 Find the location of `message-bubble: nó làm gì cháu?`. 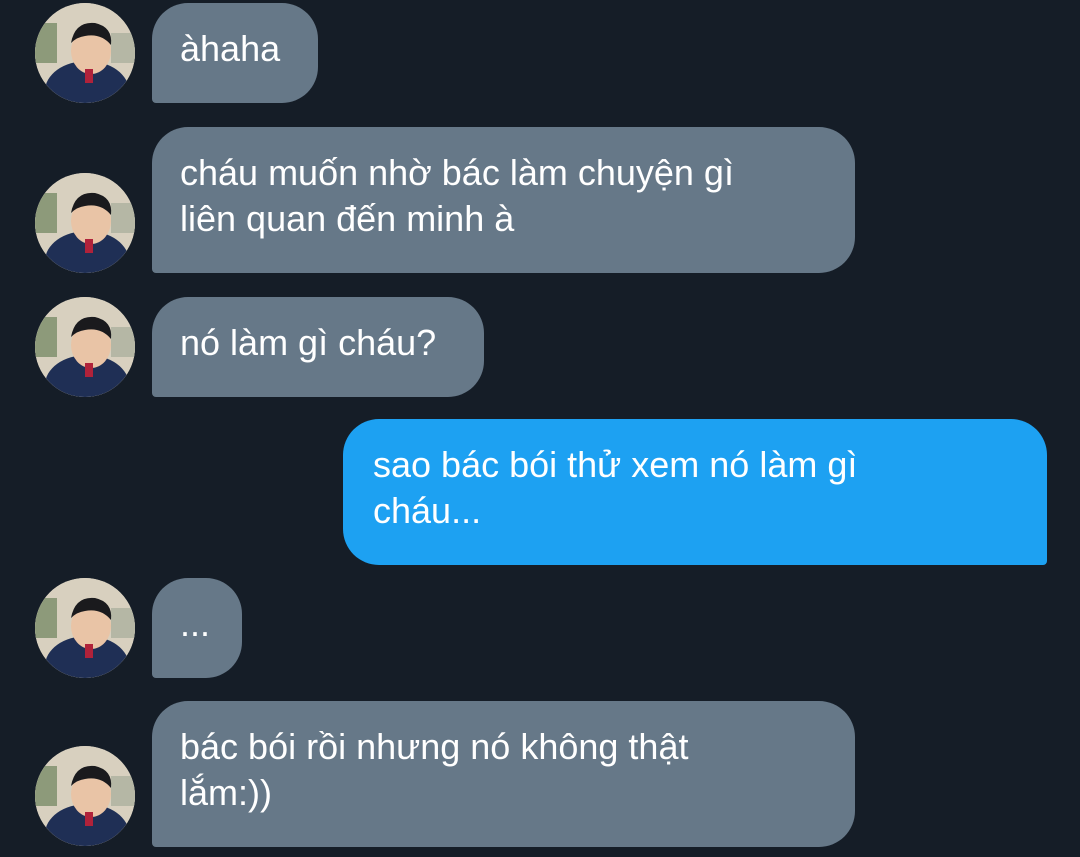

message-bubble: nó làm gì cháu? is located at coordinates (318, 347).